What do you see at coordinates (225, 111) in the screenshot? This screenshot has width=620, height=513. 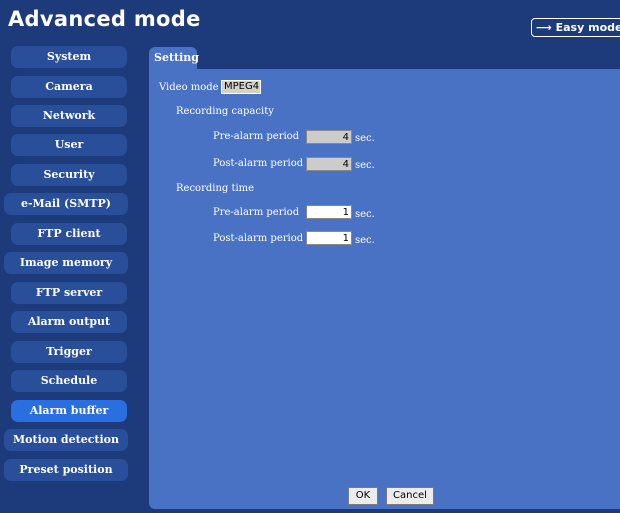 I see `recording-capacity-label: Recording capacity` at bounding box center [225, 111].